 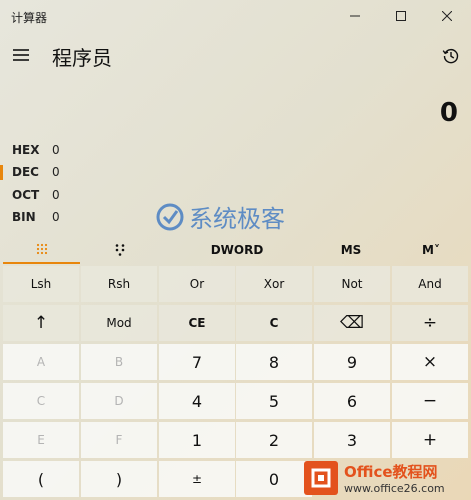 I want to click on radix-oct: OCT 0, so click(x=40, y=195).